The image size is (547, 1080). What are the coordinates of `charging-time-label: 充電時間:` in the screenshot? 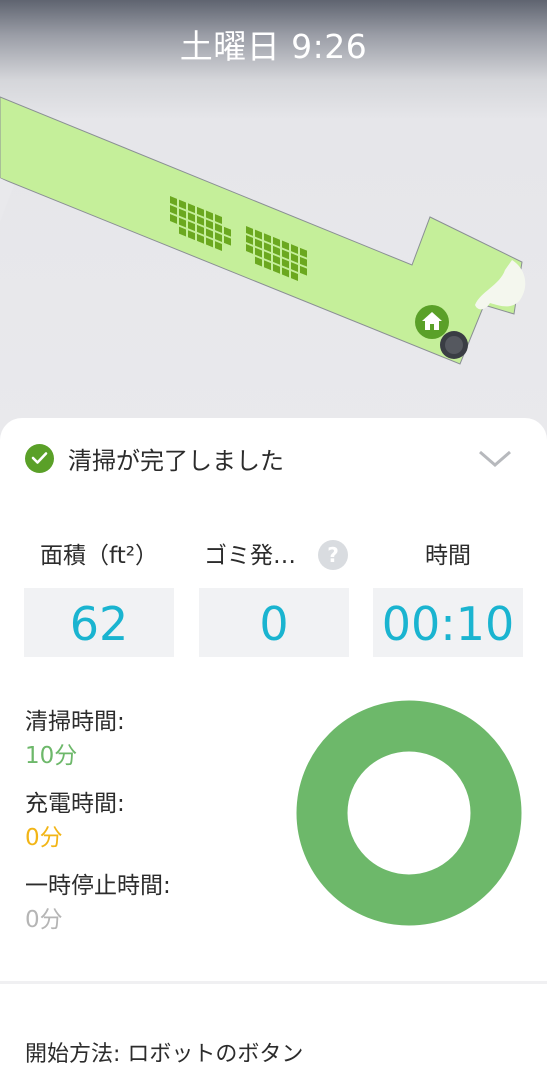 It's located at (75, 804).